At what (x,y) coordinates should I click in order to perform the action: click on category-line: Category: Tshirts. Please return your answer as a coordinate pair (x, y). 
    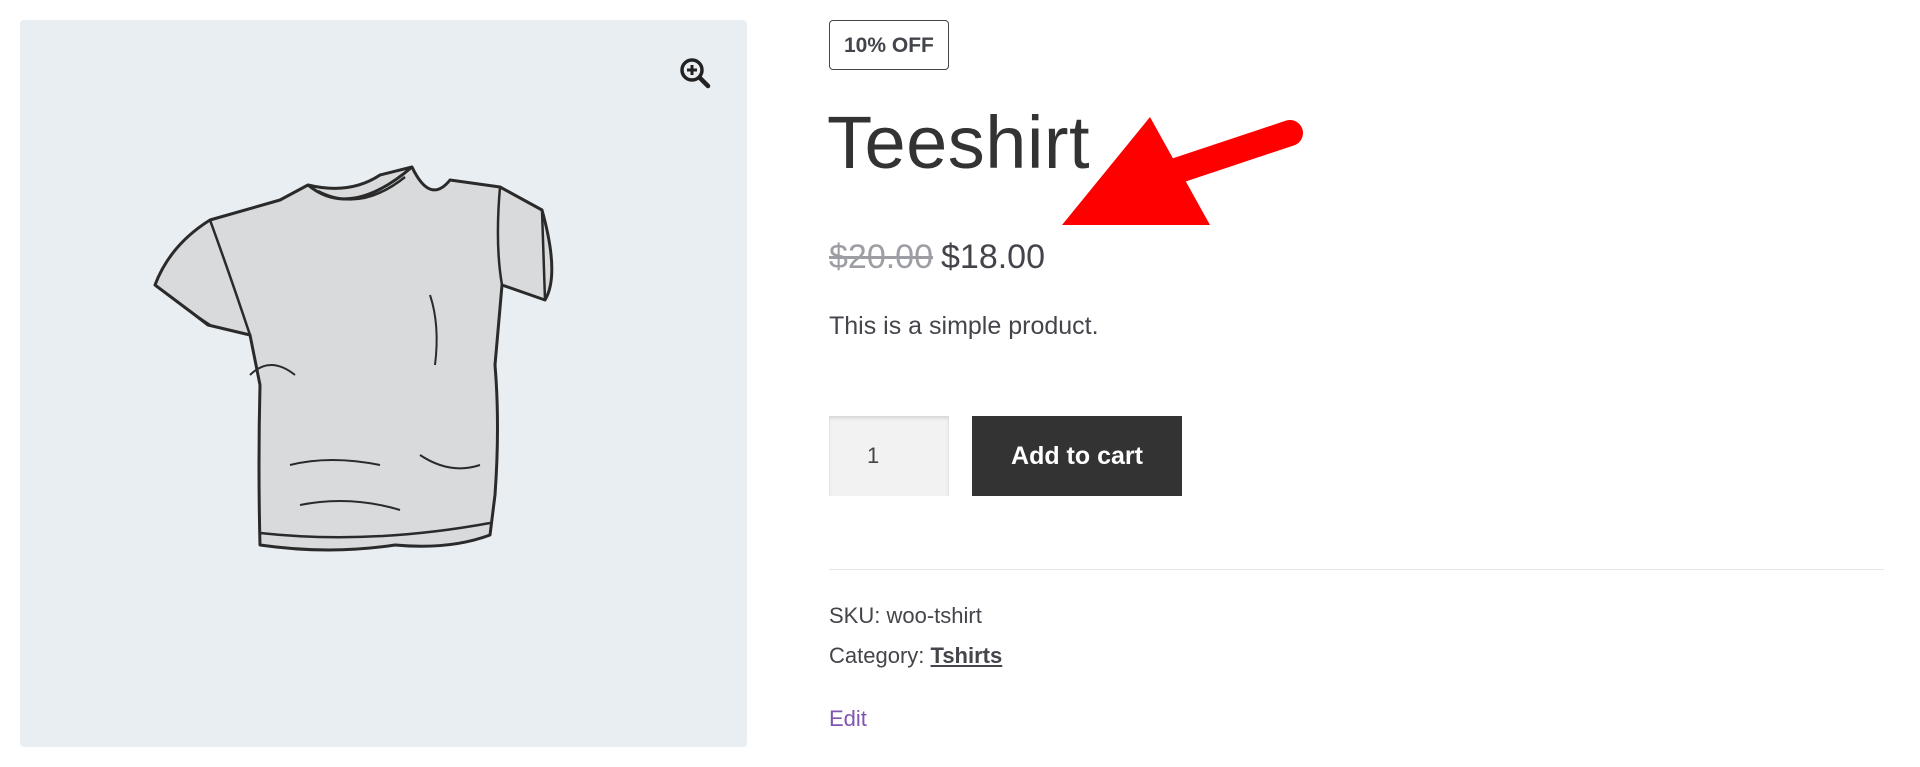
    Looking at the image, I should click on (915, 656).